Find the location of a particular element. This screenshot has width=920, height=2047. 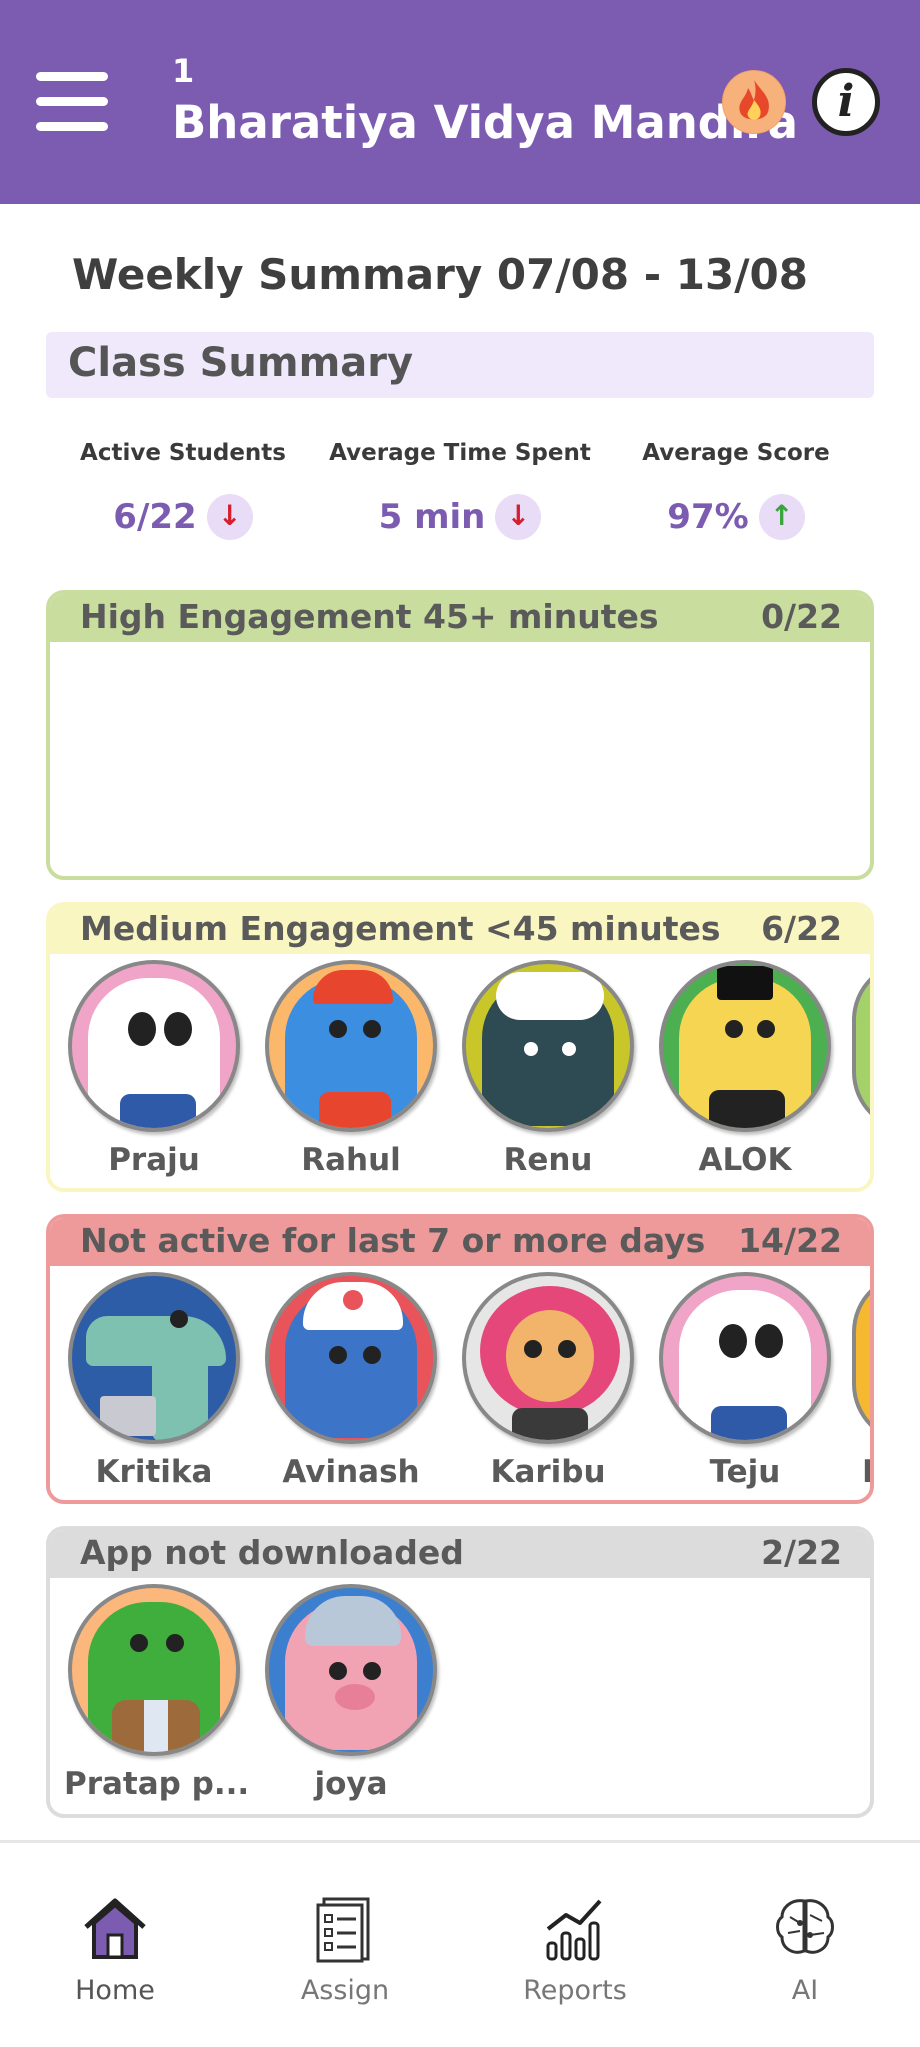

nav-ai: AI is located at coordinates (805, 1949).